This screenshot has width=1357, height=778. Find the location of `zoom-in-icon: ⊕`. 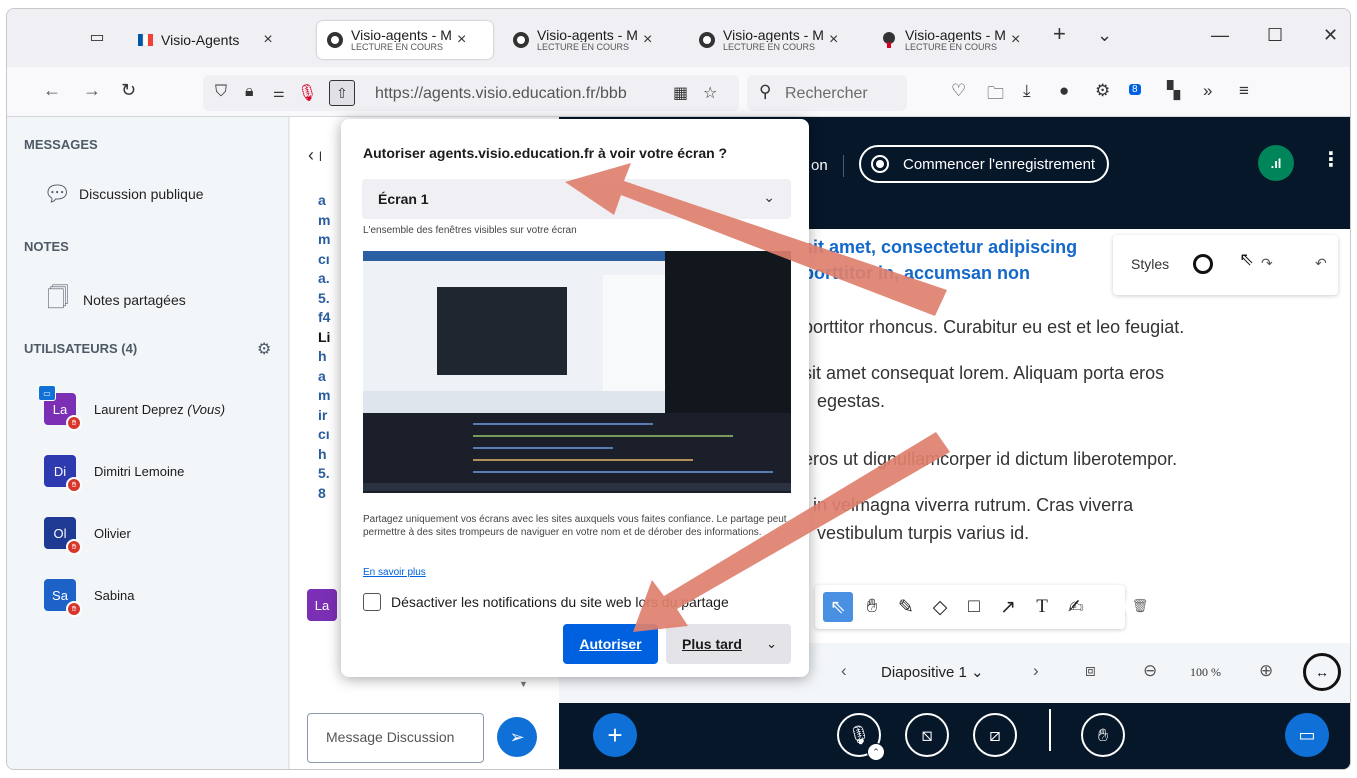

zoom-in-icon: ⊕ is located at coordinates (1266, 671).